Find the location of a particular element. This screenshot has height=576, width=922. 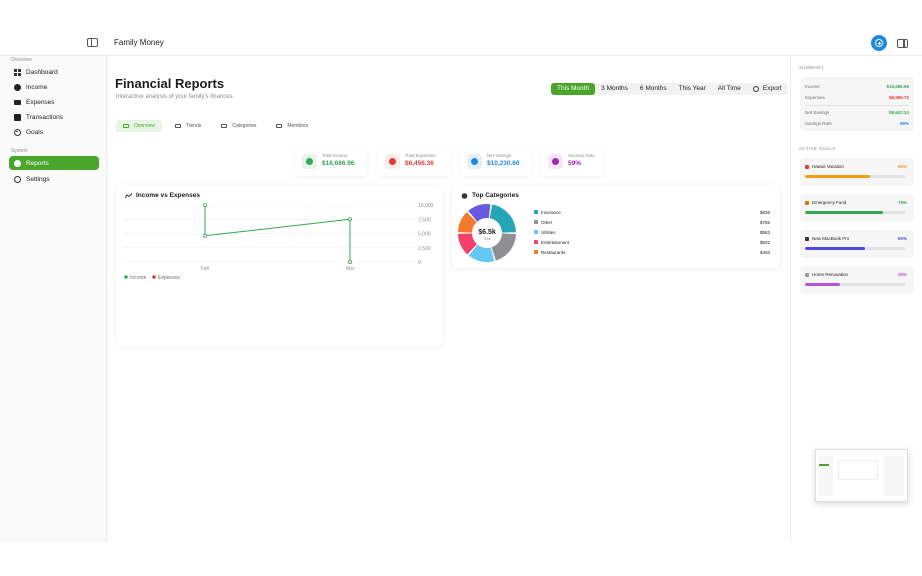

goal-emergency-fund: Emergency Fund 78% is located at coordinates (857, 208).